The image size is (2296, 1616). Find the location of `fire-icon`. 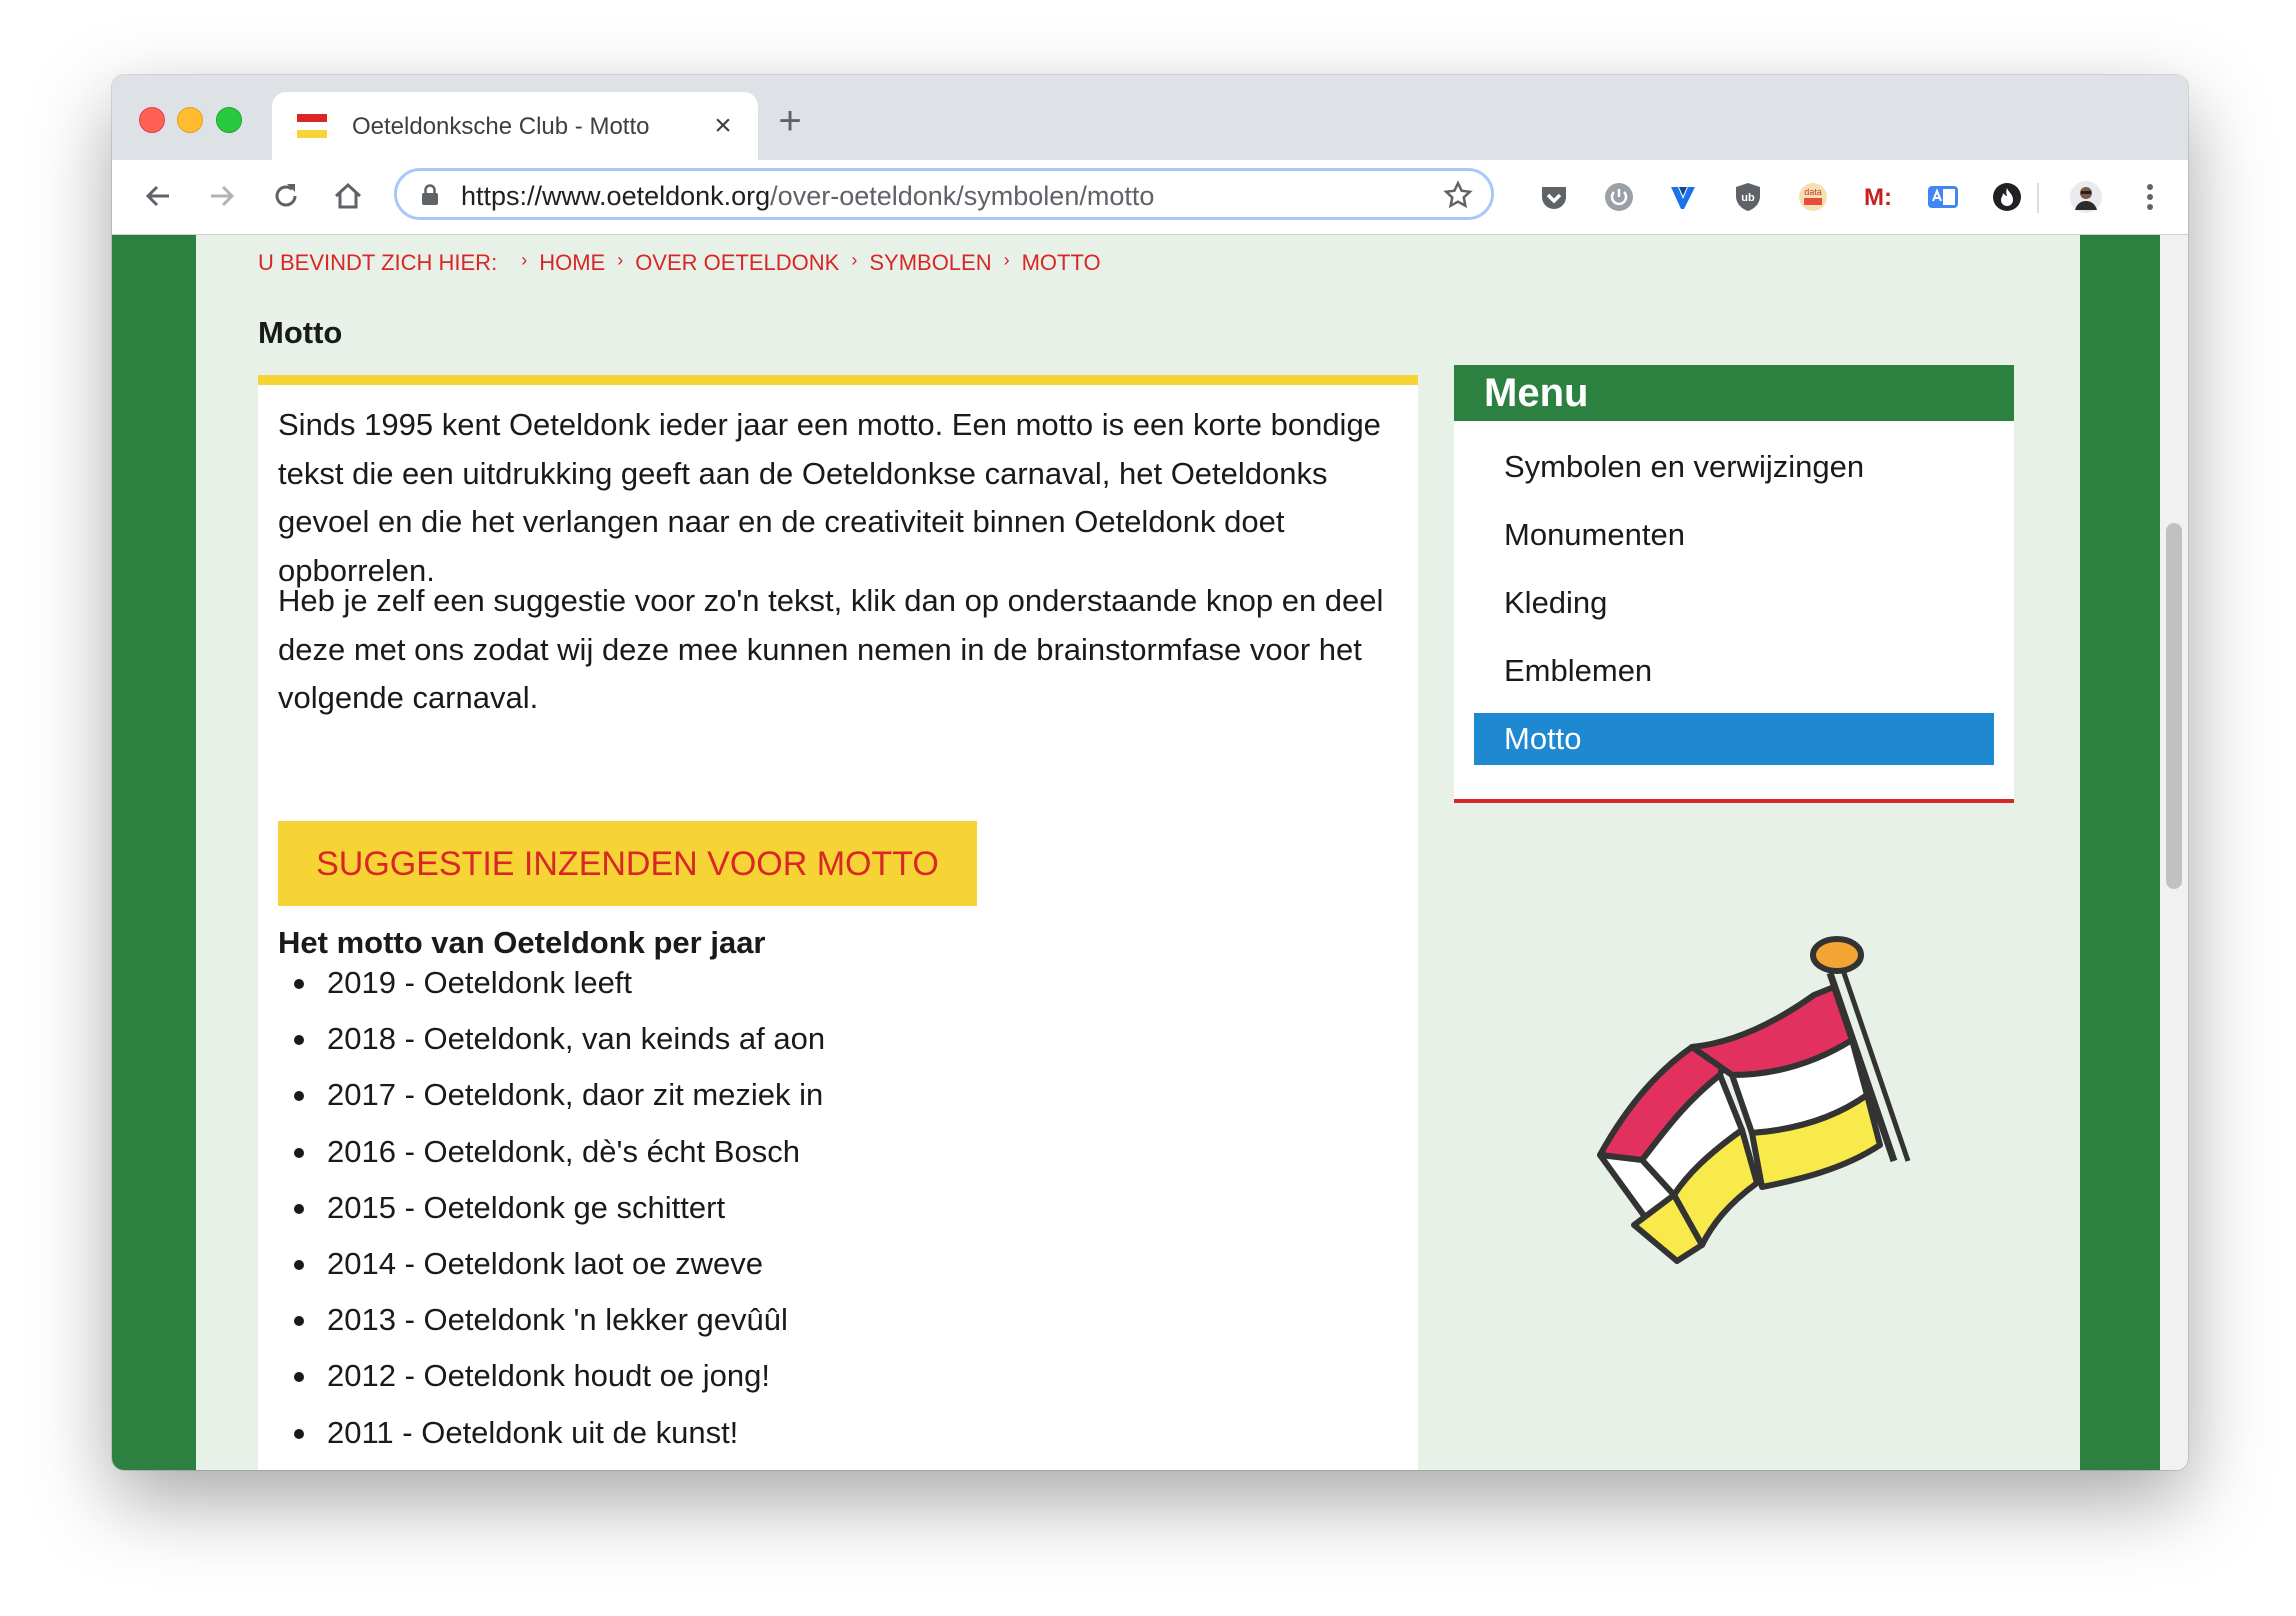

fire-icon is located at coordinates (2007, 197).